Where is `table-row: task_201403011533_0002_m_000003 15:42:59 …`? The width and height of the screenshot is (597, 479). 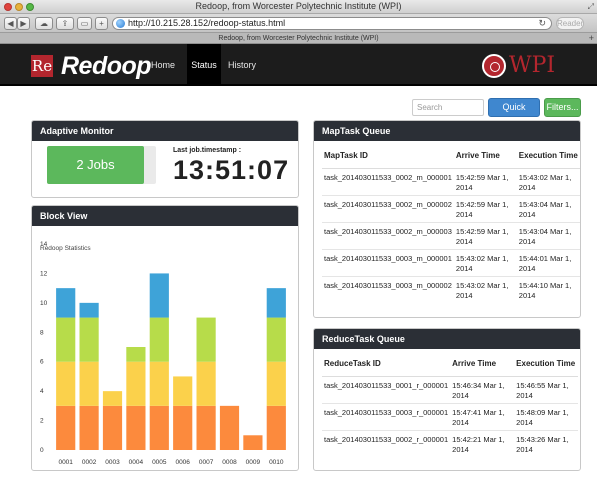 table-row: task_201403011533_0002_m_000003 15:42:59 … is located at coordinates (451, 236).